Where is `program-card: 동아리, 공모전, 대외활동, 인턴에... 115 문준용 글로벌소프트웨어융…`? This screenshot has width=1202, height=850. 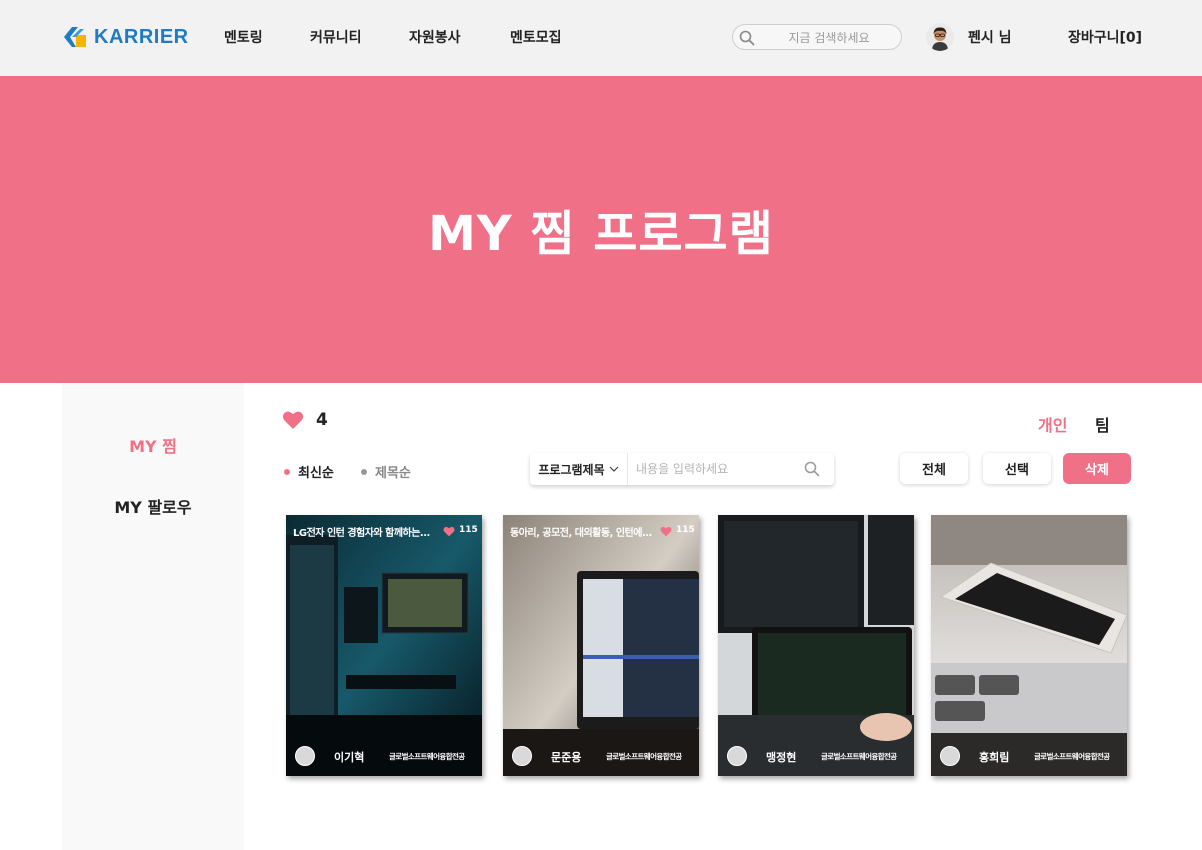 program-card: 동아리, 공모전, 대외활동, 인턴에... 115 문준용 글로벌소프트웨어융… is located at coordinates (601, 645).